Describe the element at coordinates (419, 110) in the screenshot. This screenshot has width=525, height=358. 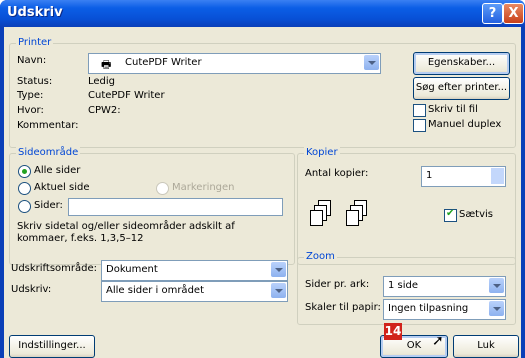
I see `print-to-file-checkbox` at that location.